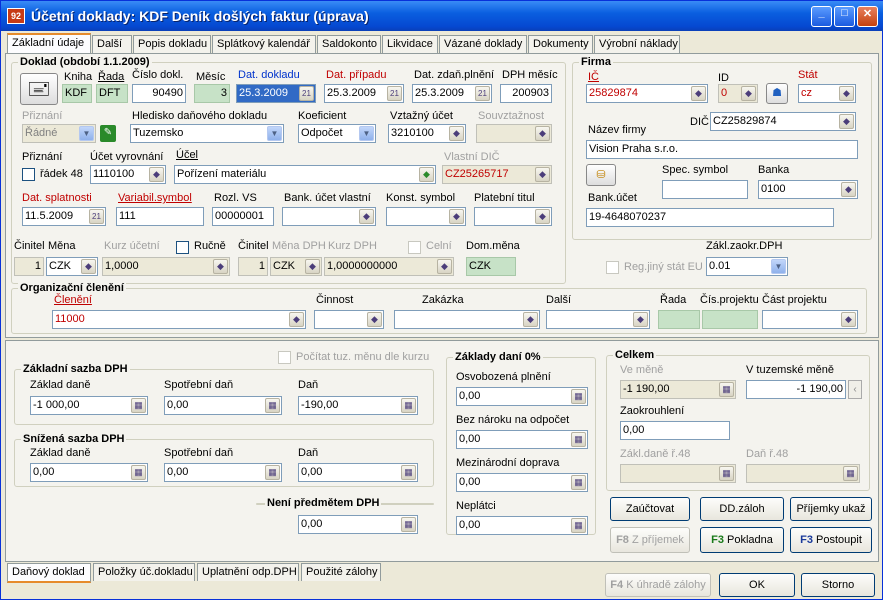 This screenshot has height=600, width=883. I want to click on pokladna-button: F3 Pokladna, so click(742, 540).